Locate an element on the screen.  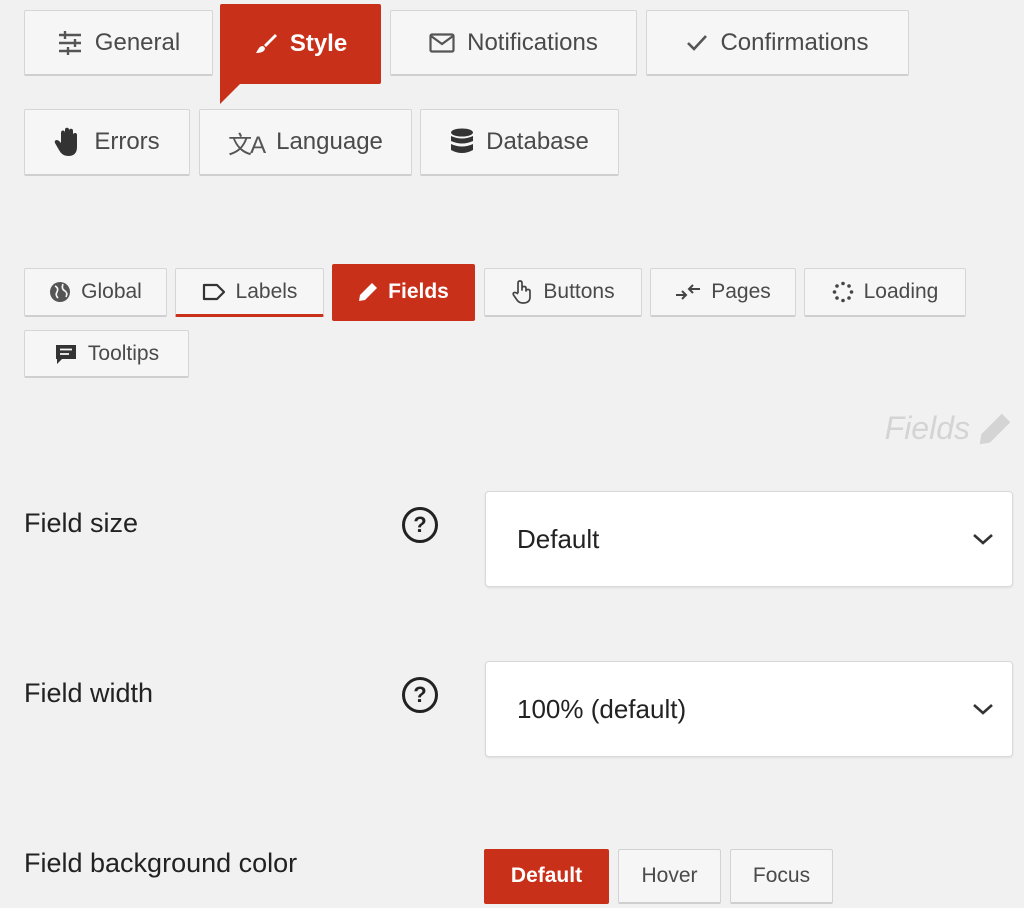
checkmark-icon is located at coordinates (697, 42).